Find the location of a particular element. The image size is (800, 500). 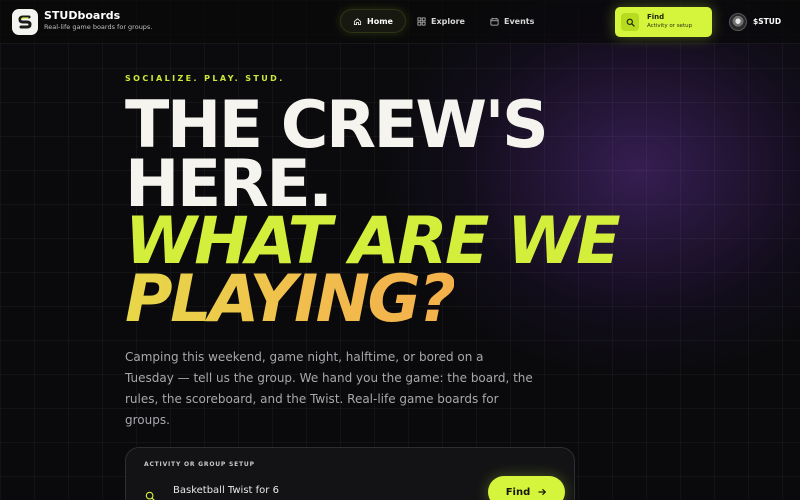

brand-logo is located at coordinates (25, 22).